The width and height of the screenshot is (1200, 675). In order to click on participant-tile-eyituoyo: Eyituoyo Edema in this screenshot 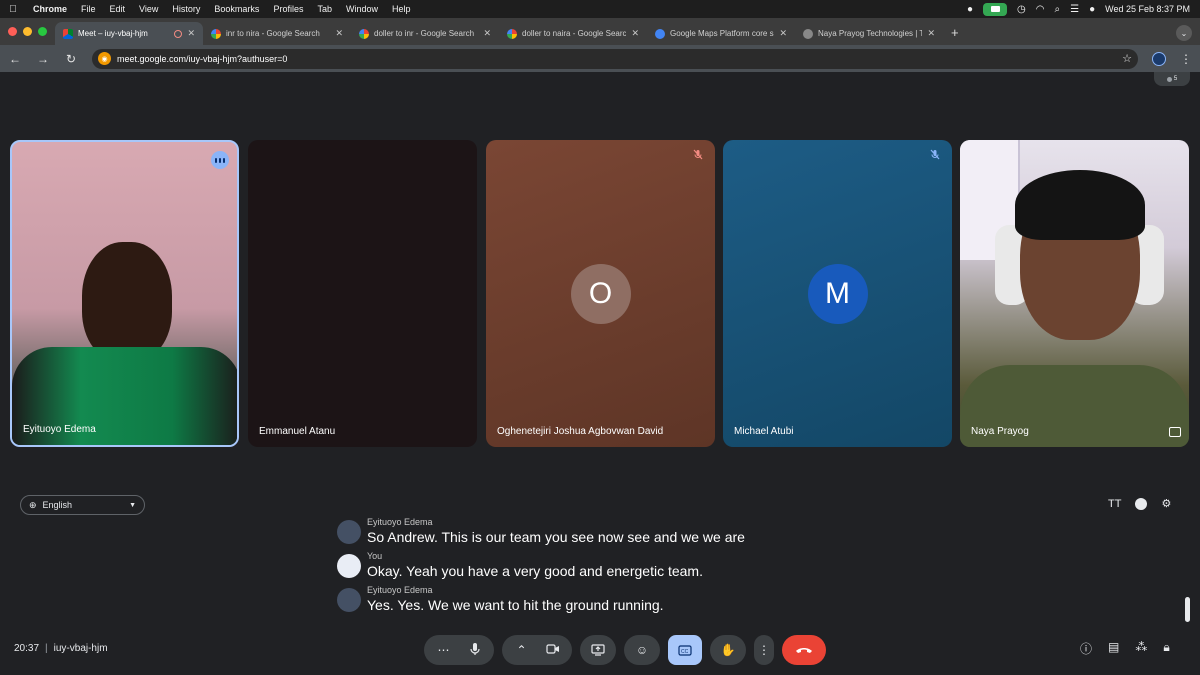, I will do `click(124, 293)`.